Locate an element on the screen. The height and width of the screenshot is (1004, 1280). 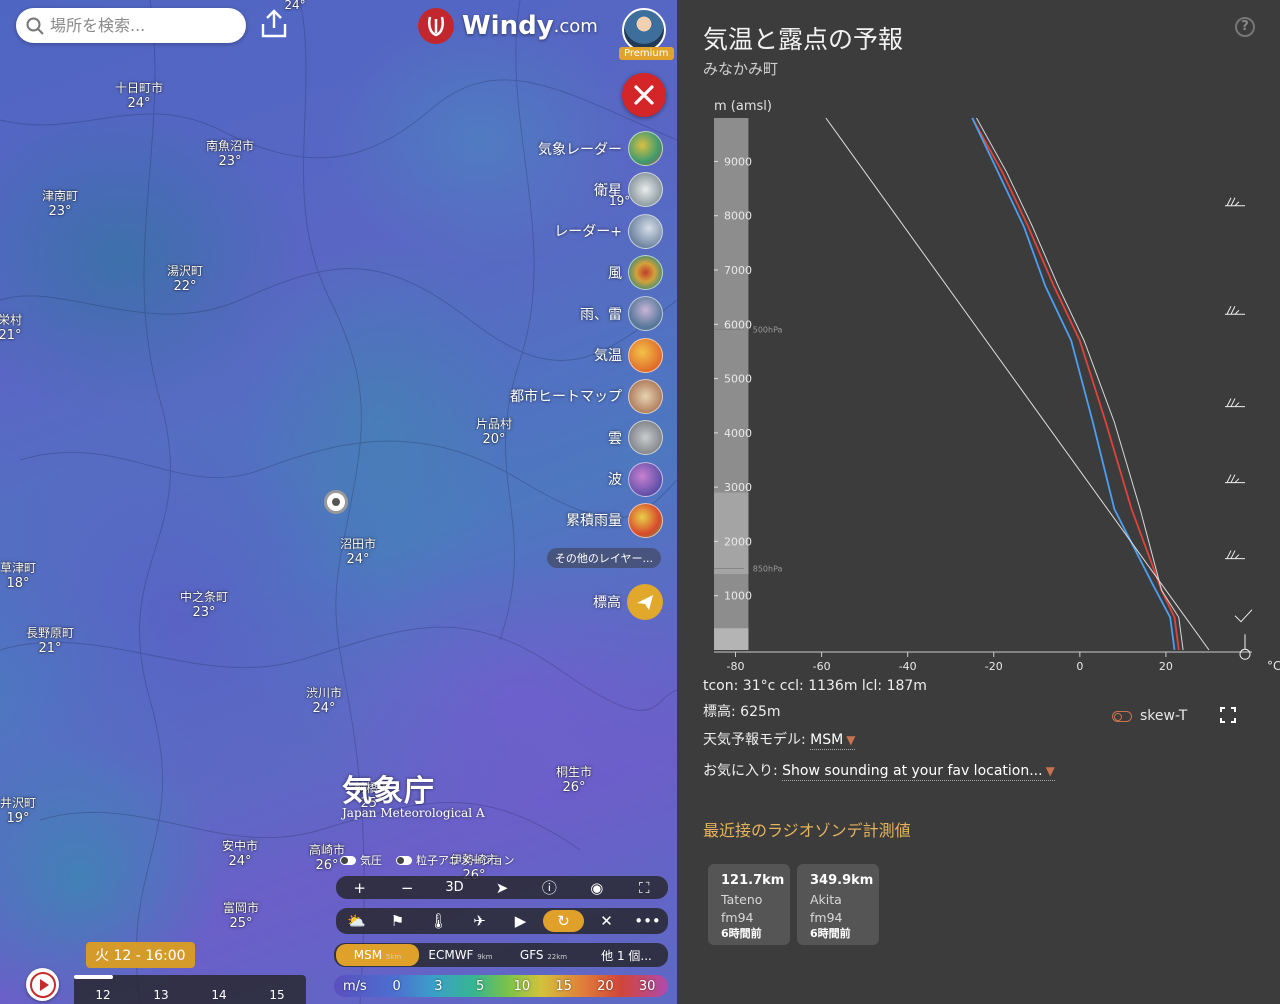
windy-logo: Windy .com is located at coordinates (508, 26).